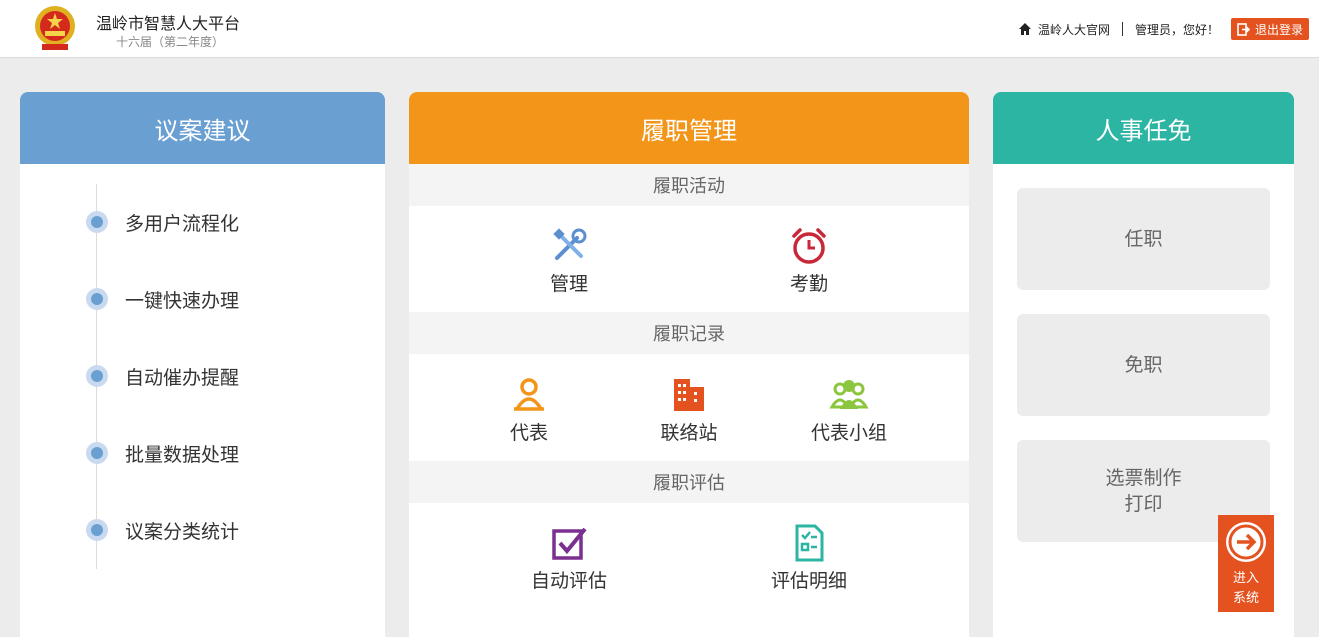 This screenshot has width=1319, height=637. I want to click on list-item: 多用户流程化, so click(202, 222).